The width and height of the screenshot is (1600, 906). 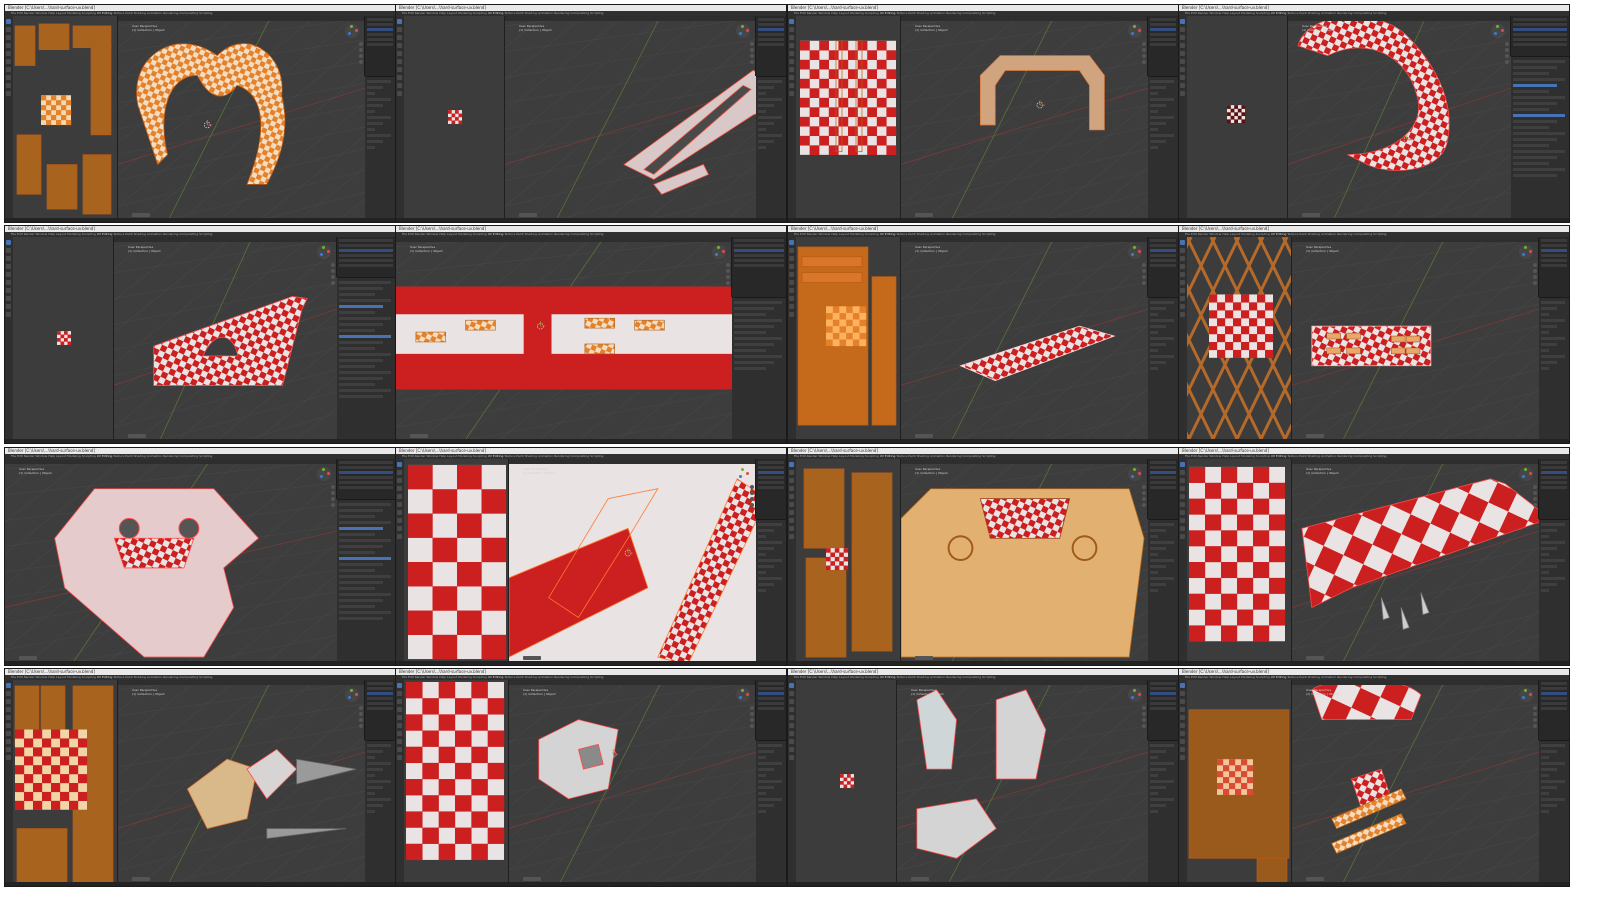 What do you see at coordinates (465, 677) in the screenshot?
I see `workspace-tab: Modeling` at bounding box center [465, 677].